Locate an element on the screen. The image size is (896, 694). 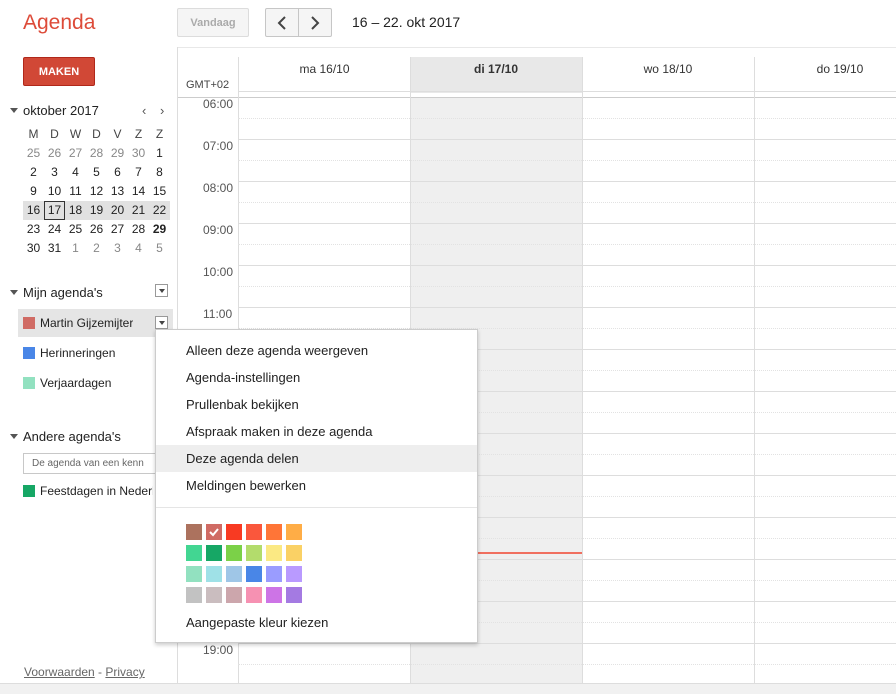
privacy-link: Privacy is located at coordinates (124, 672).